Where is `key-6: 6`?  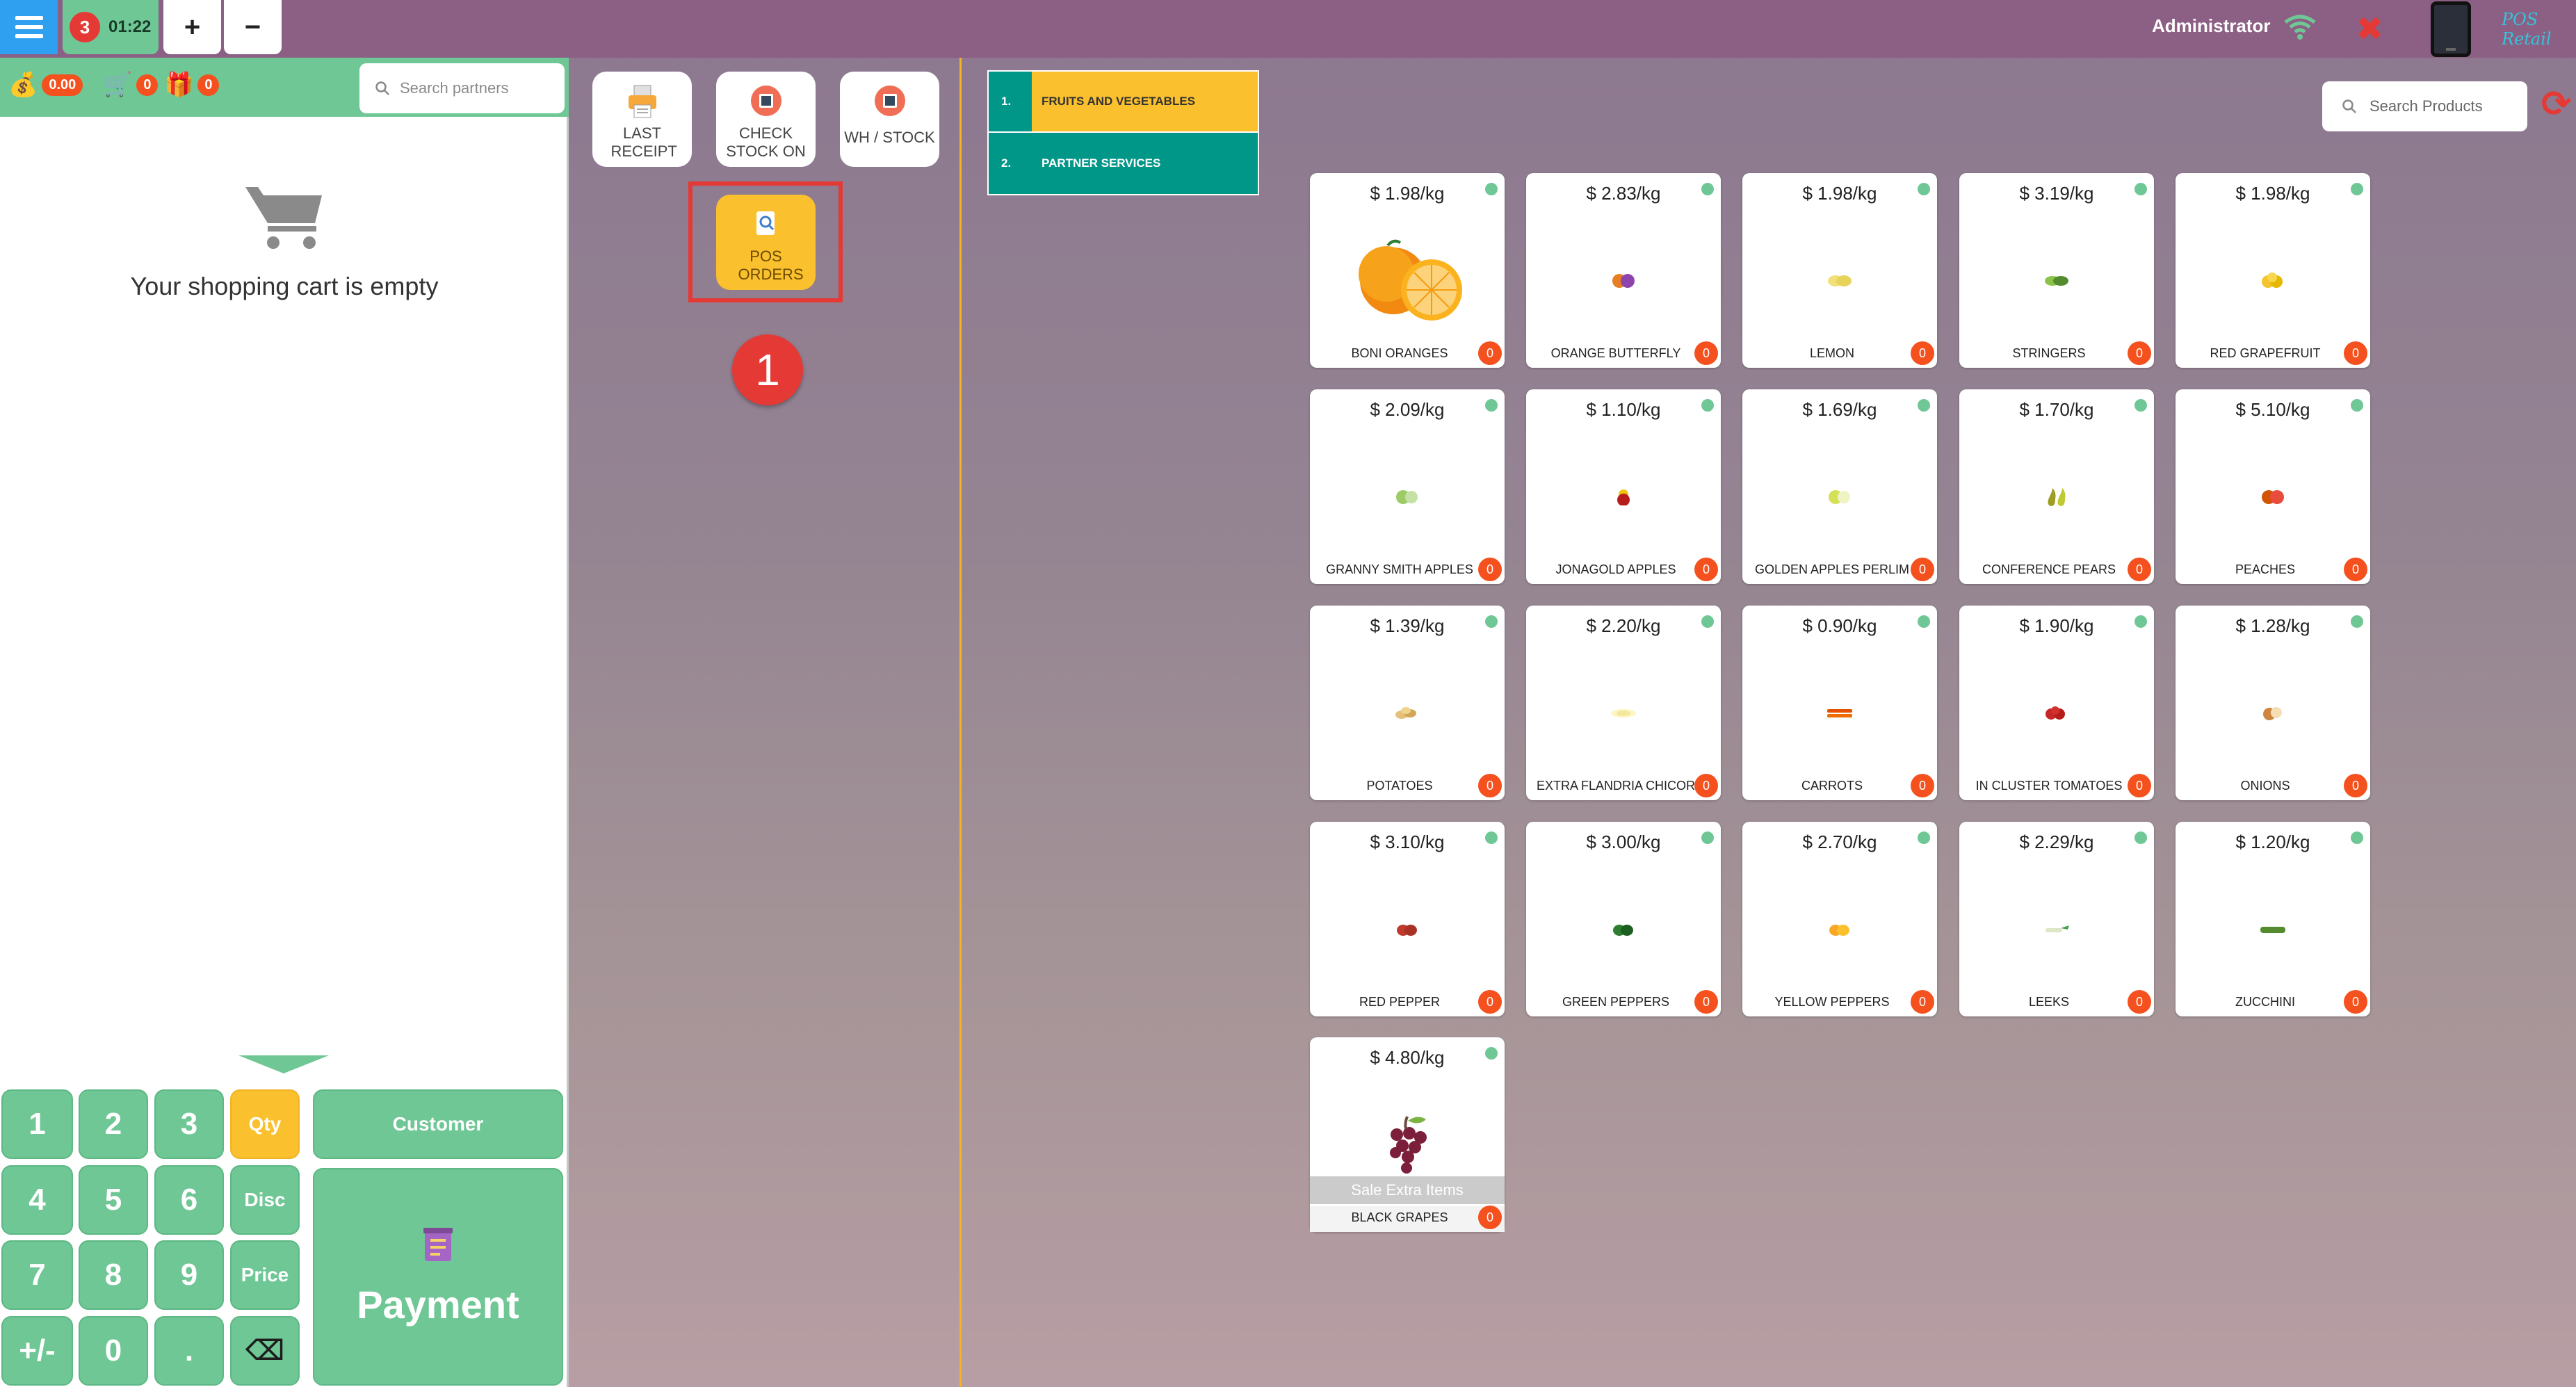 key-6: 6 is located at coordinates (189, 1200).